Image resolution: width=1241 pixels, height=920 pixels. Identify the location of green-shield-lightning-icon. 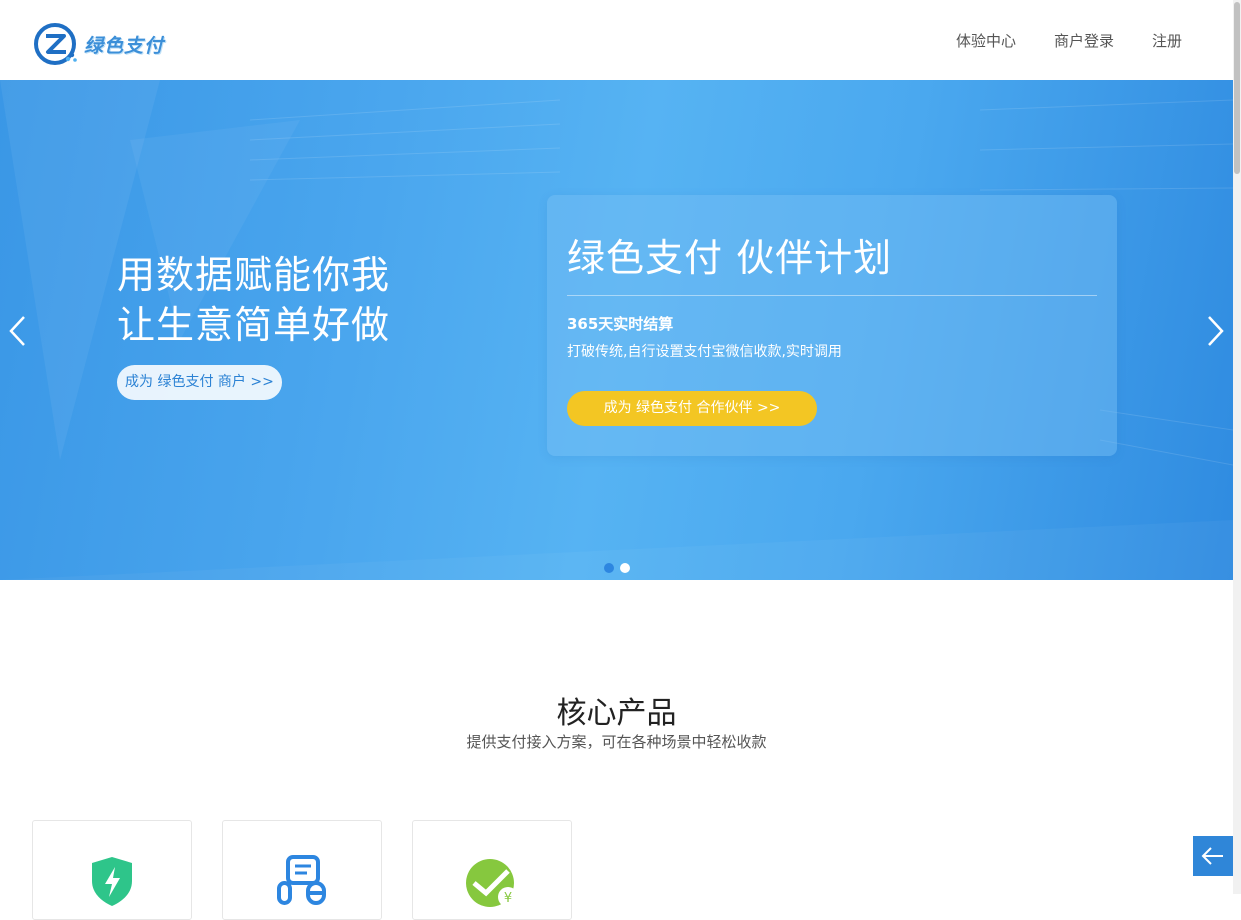
(112, 881).